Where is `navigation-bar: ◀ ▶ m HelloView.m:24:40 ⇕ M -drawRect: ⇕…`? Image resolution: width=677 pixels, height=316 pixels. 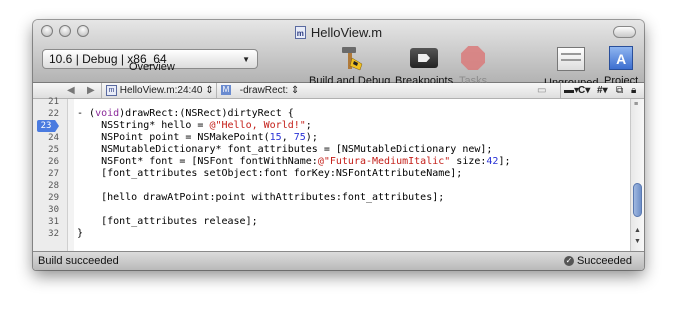
navigation-bar: ◀ ▶ m HelloView.m:24:40 ⇕ M -drawRect: ⇕… is located at coordinates (338, 91).